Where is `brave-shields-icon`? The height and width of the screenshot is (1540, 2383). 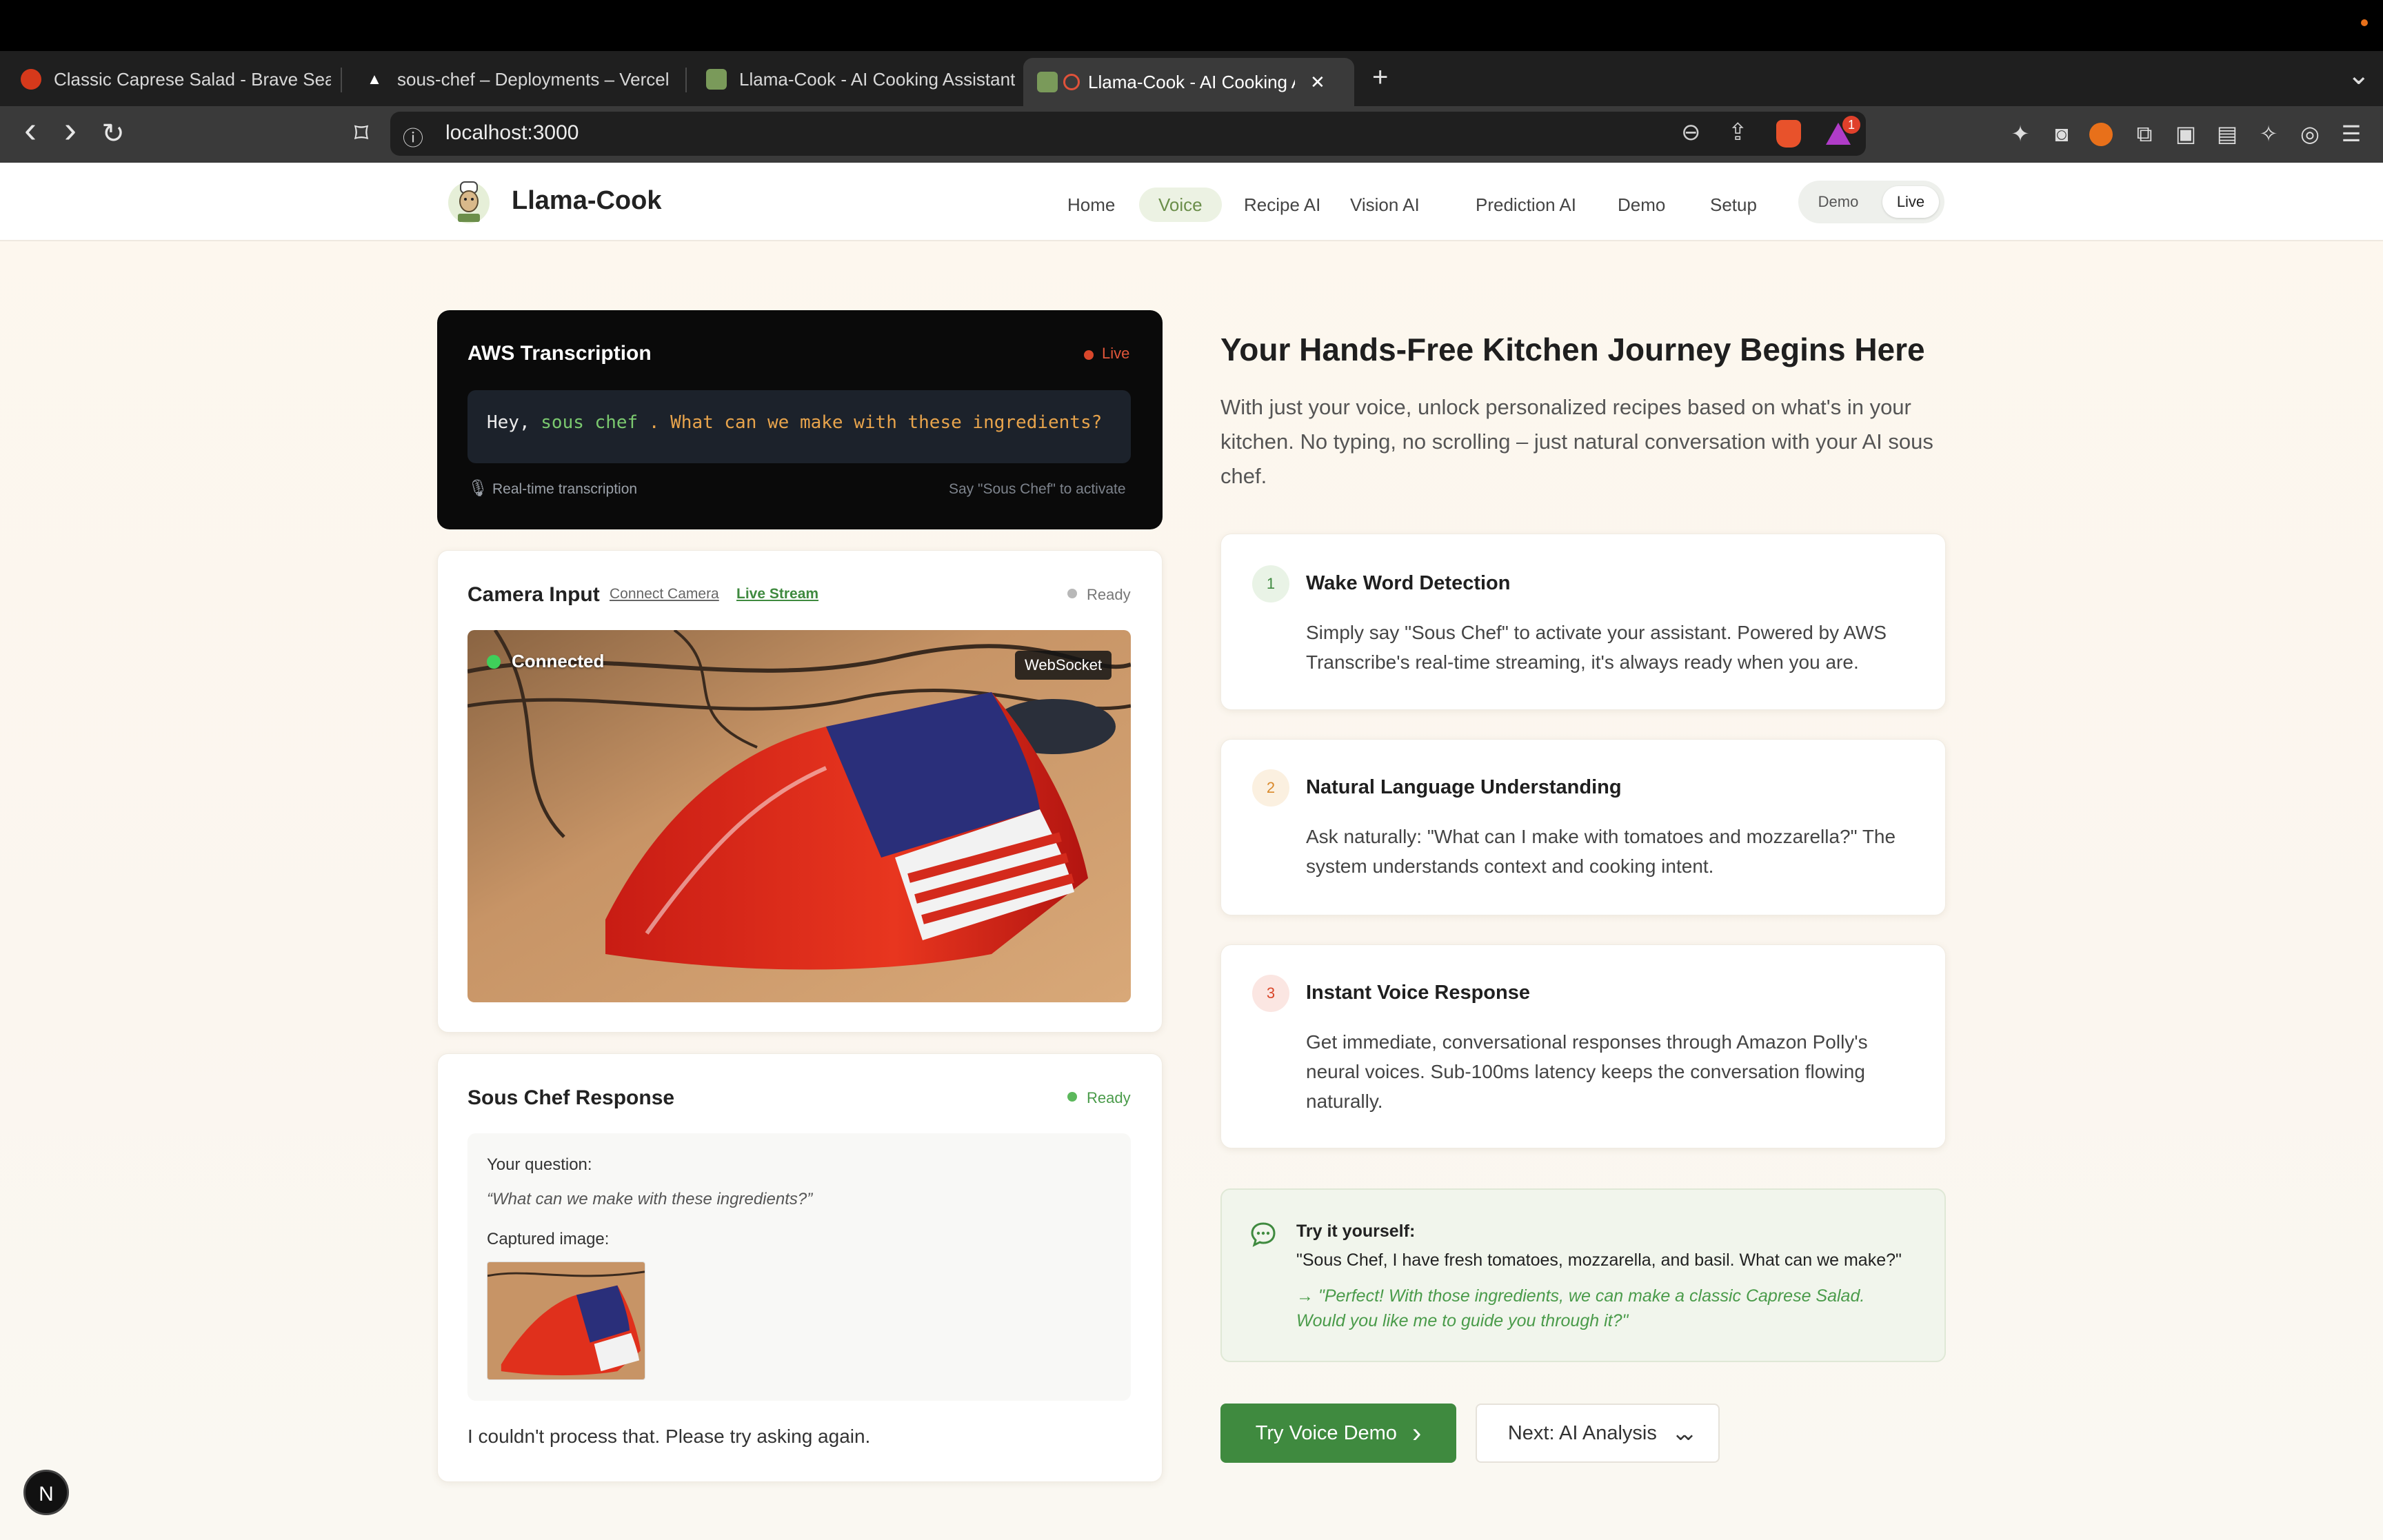 brave-shields-icon is located at coordinates (1788, 134).